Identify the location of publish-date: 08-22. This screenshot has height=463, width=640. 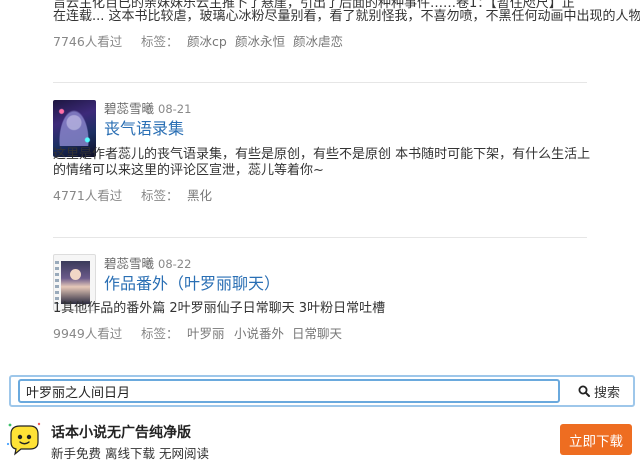
(175, 264).